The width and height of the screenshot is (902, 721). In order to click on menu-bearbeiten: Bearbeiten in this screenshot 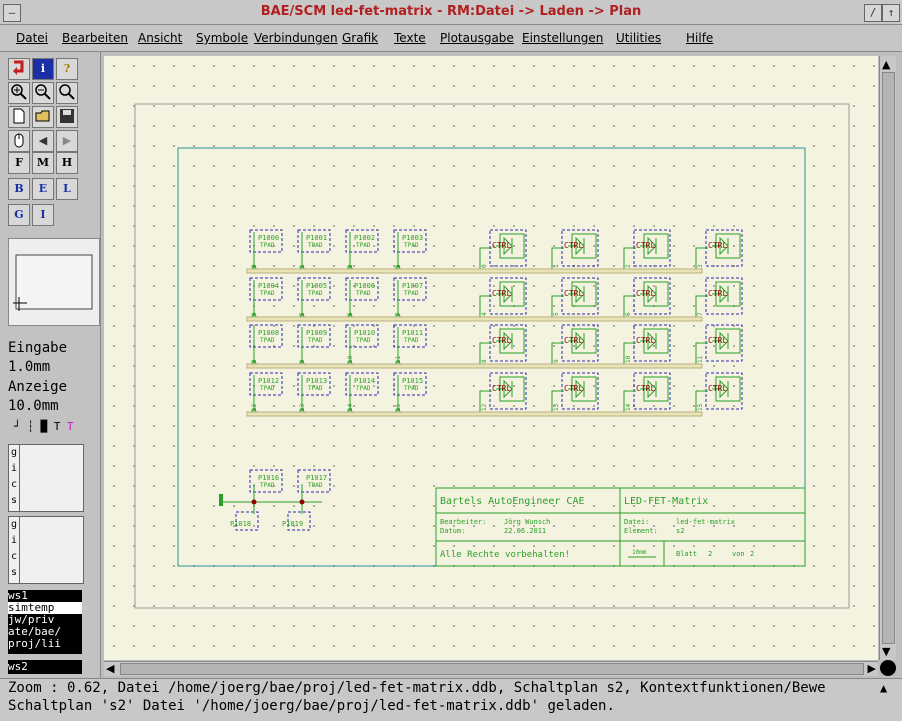, I will do `click(95, 38)`.